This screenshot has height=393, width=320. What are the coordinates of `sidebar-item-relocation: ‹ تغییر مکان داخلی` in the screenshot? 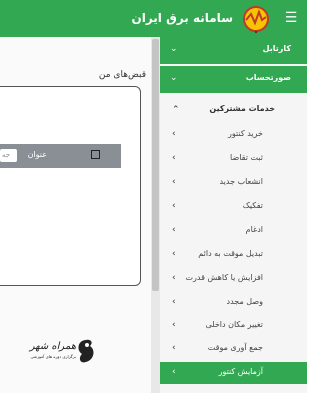 It's located at (233, 326).